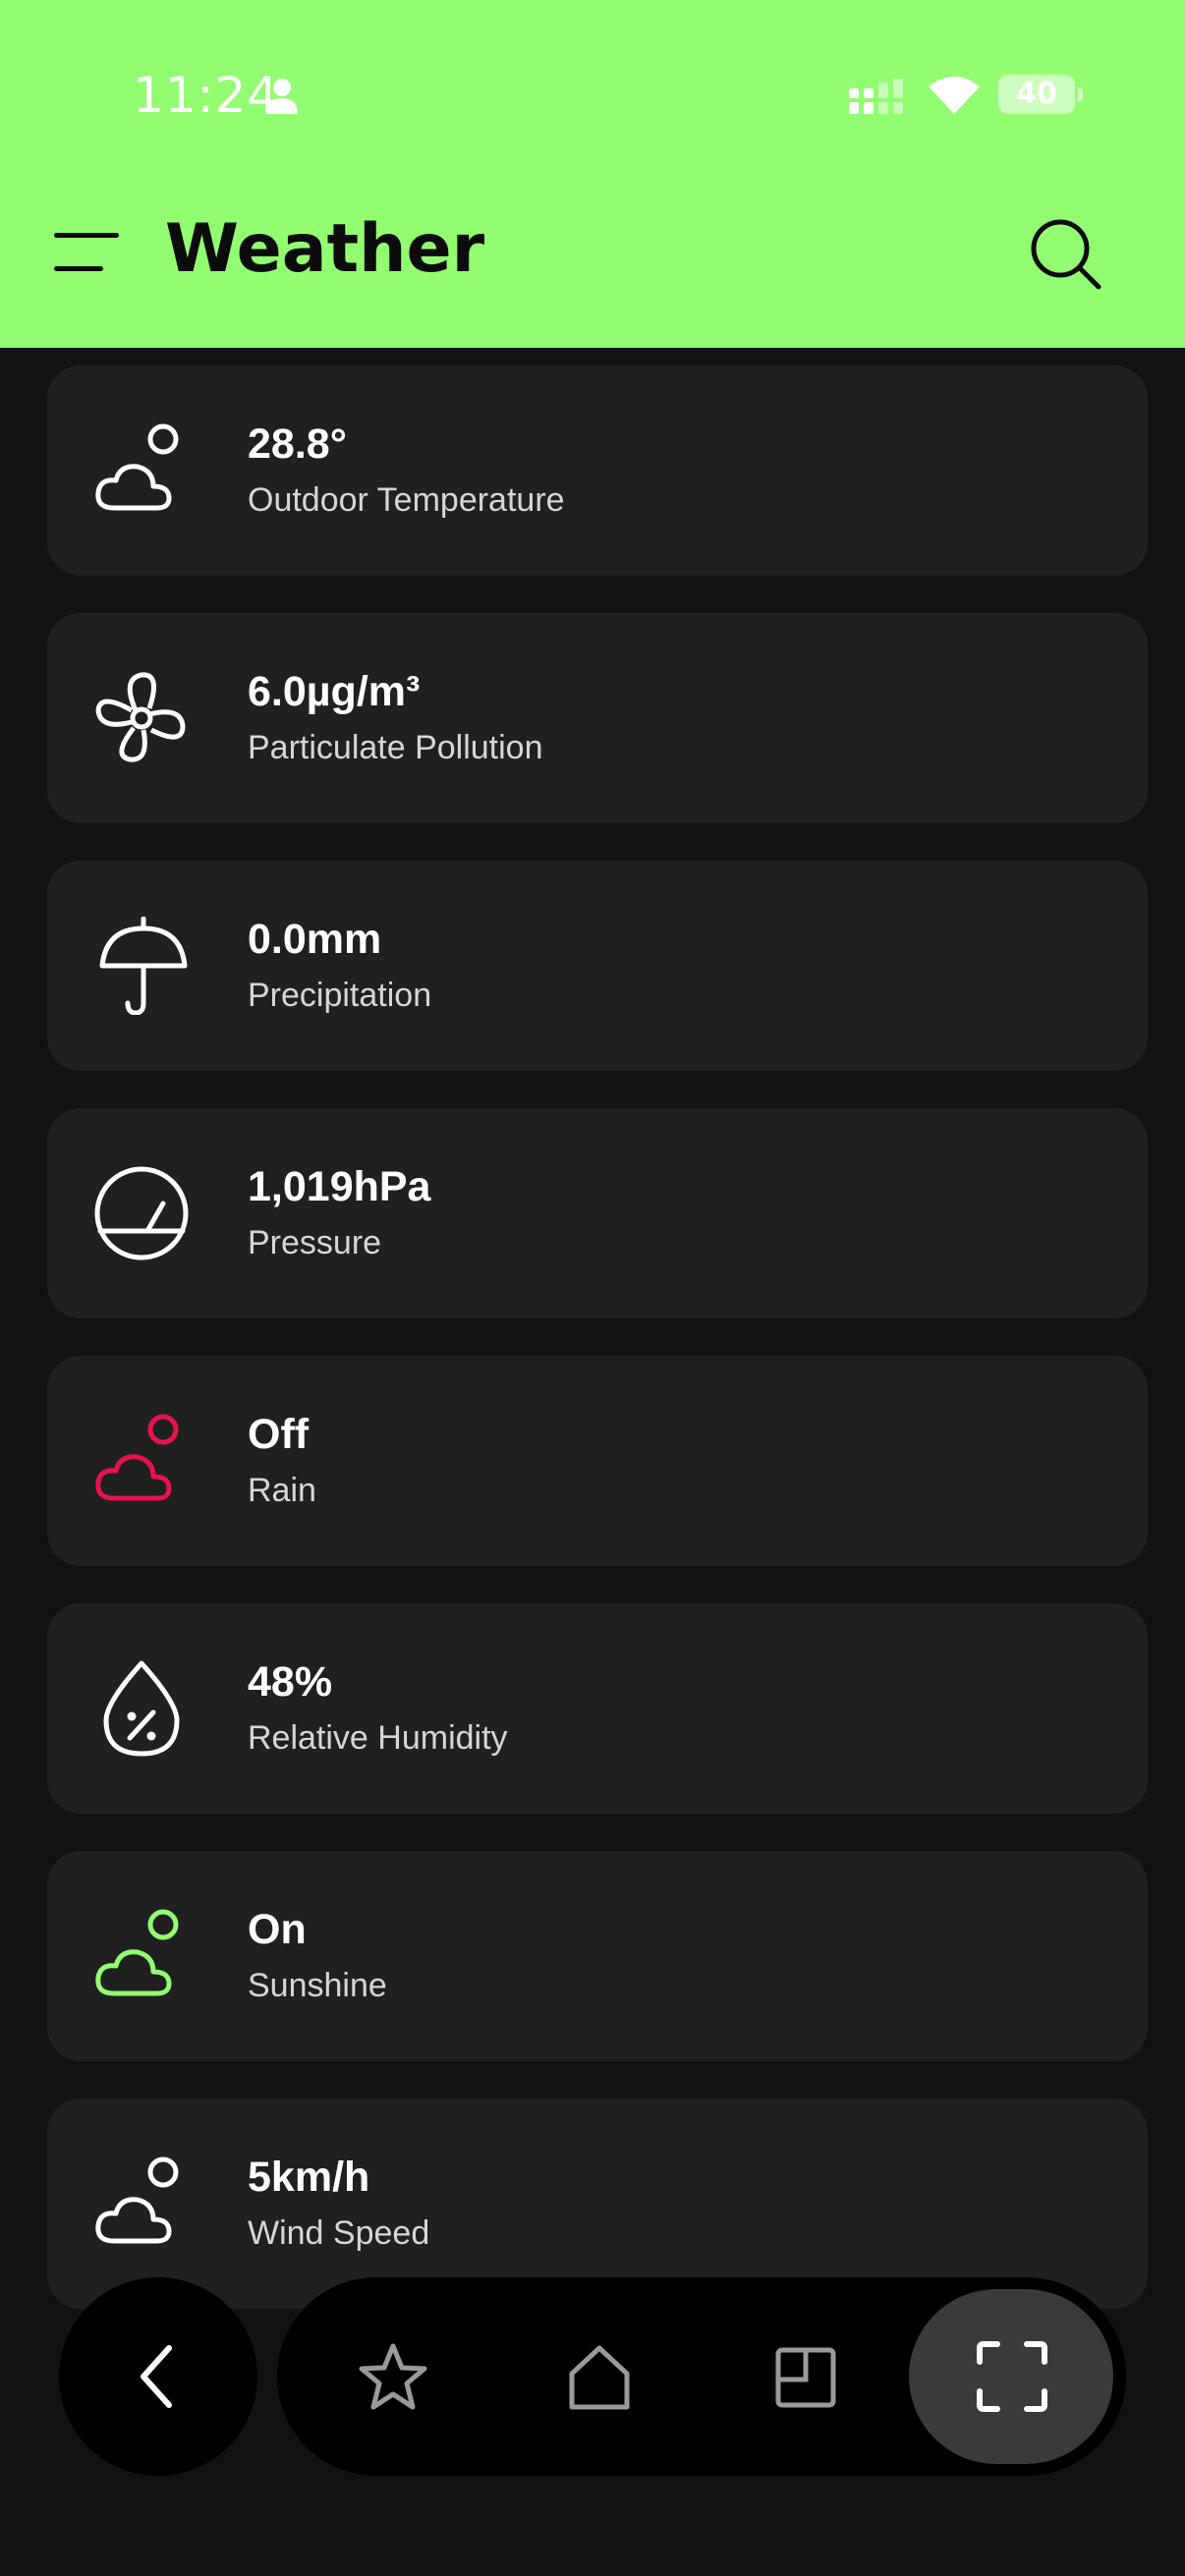  What do you see at coordinates (598, 470) in the screenshot?
I see `sensor-card-outdoor-temperature: 28.8° Outdoor Temperature` at bounding box center [598, 470].